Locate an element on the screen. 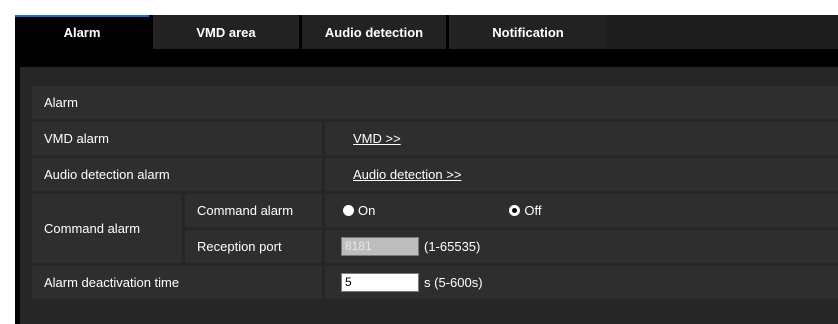 This screenshot has height=324, width=838. vmd-alarm-value-cell: VMD >> is located at coordinates (581, 138).